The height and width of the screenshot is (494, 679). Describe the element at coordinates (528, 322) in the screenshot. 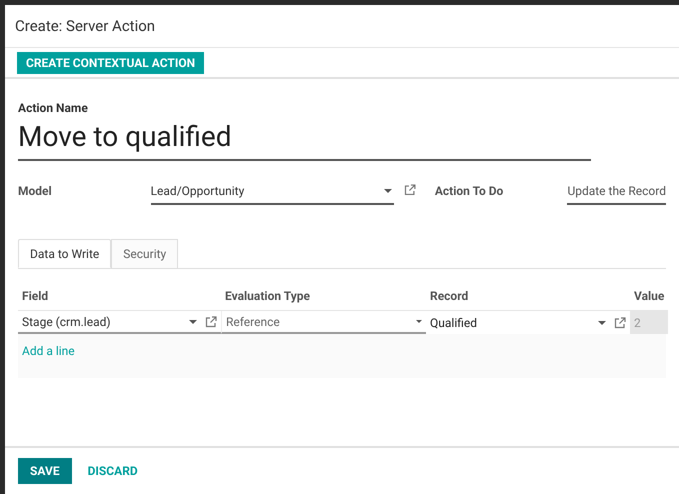

I see `record-select: Qualified` at that location.